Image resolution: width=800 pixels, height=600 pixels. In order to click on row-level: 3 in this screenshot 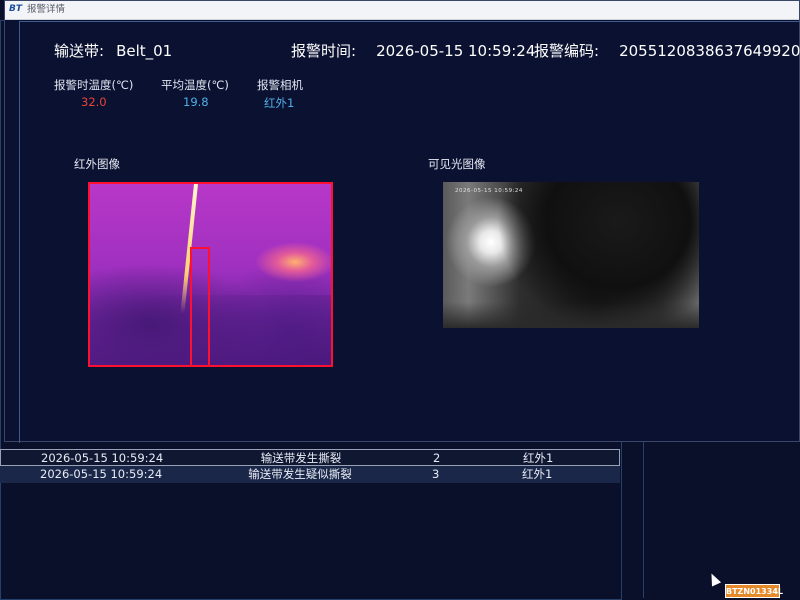, I will do `click(436, 474)`.